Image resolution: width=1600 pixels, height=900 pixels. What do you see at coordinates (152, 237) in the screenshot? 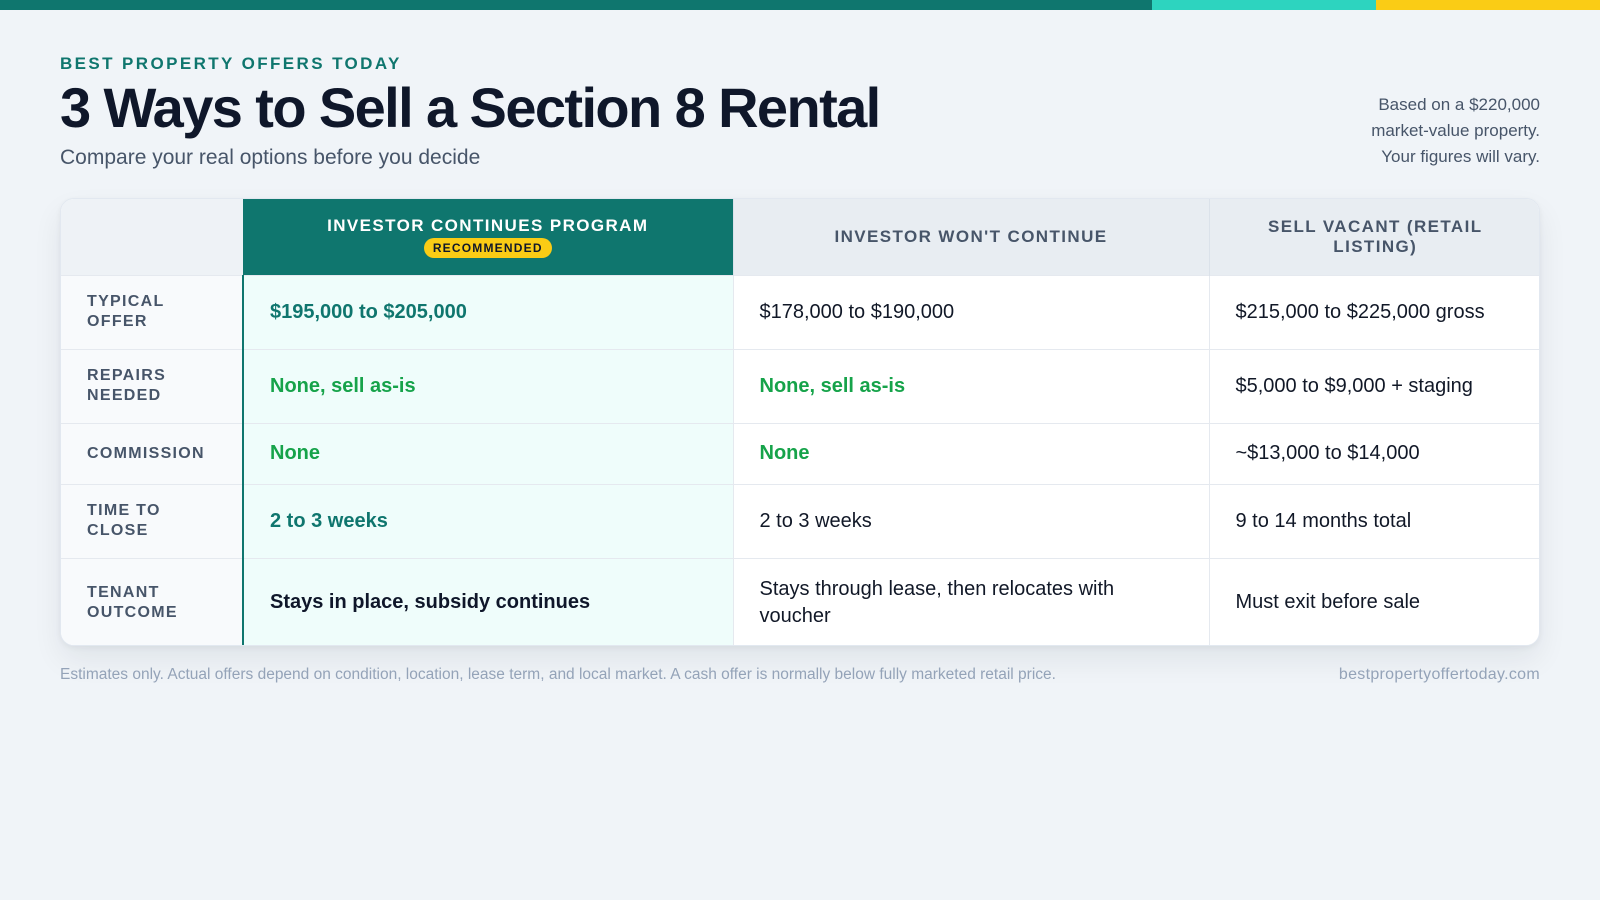
I see `table-corner-cell` at bounding box center [152, 237].